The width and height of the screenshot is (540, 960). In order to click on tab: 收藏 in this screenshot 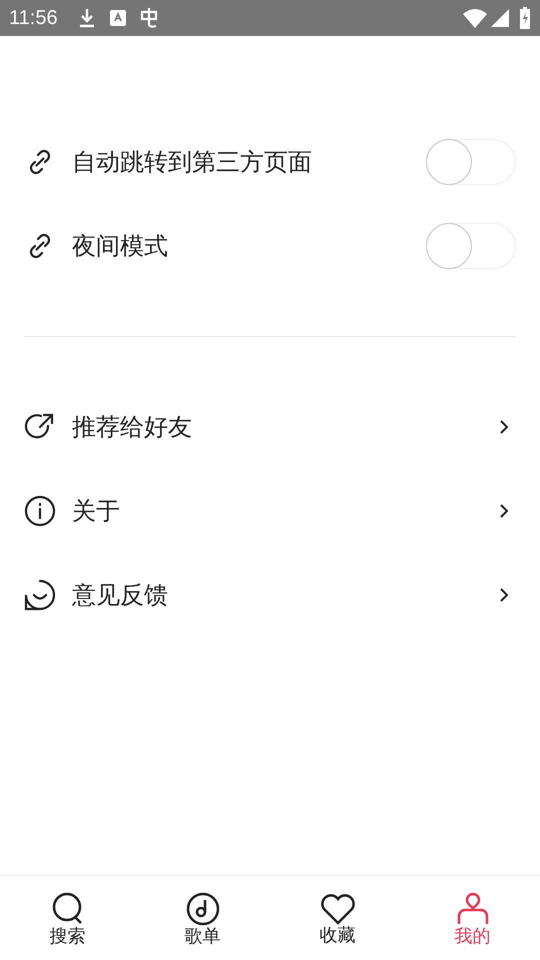, I will do `click(337, 918)`.